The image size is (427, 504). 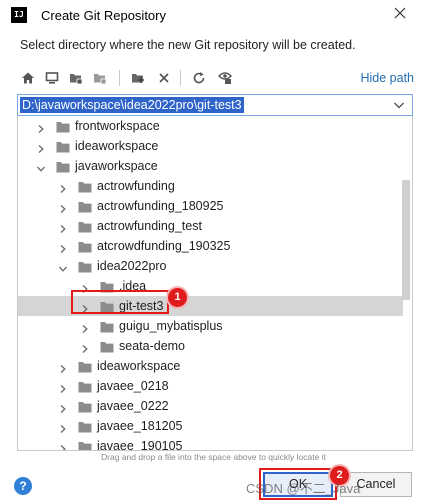 I want to click on show-hidden-icon, so click(x=225, y=78).